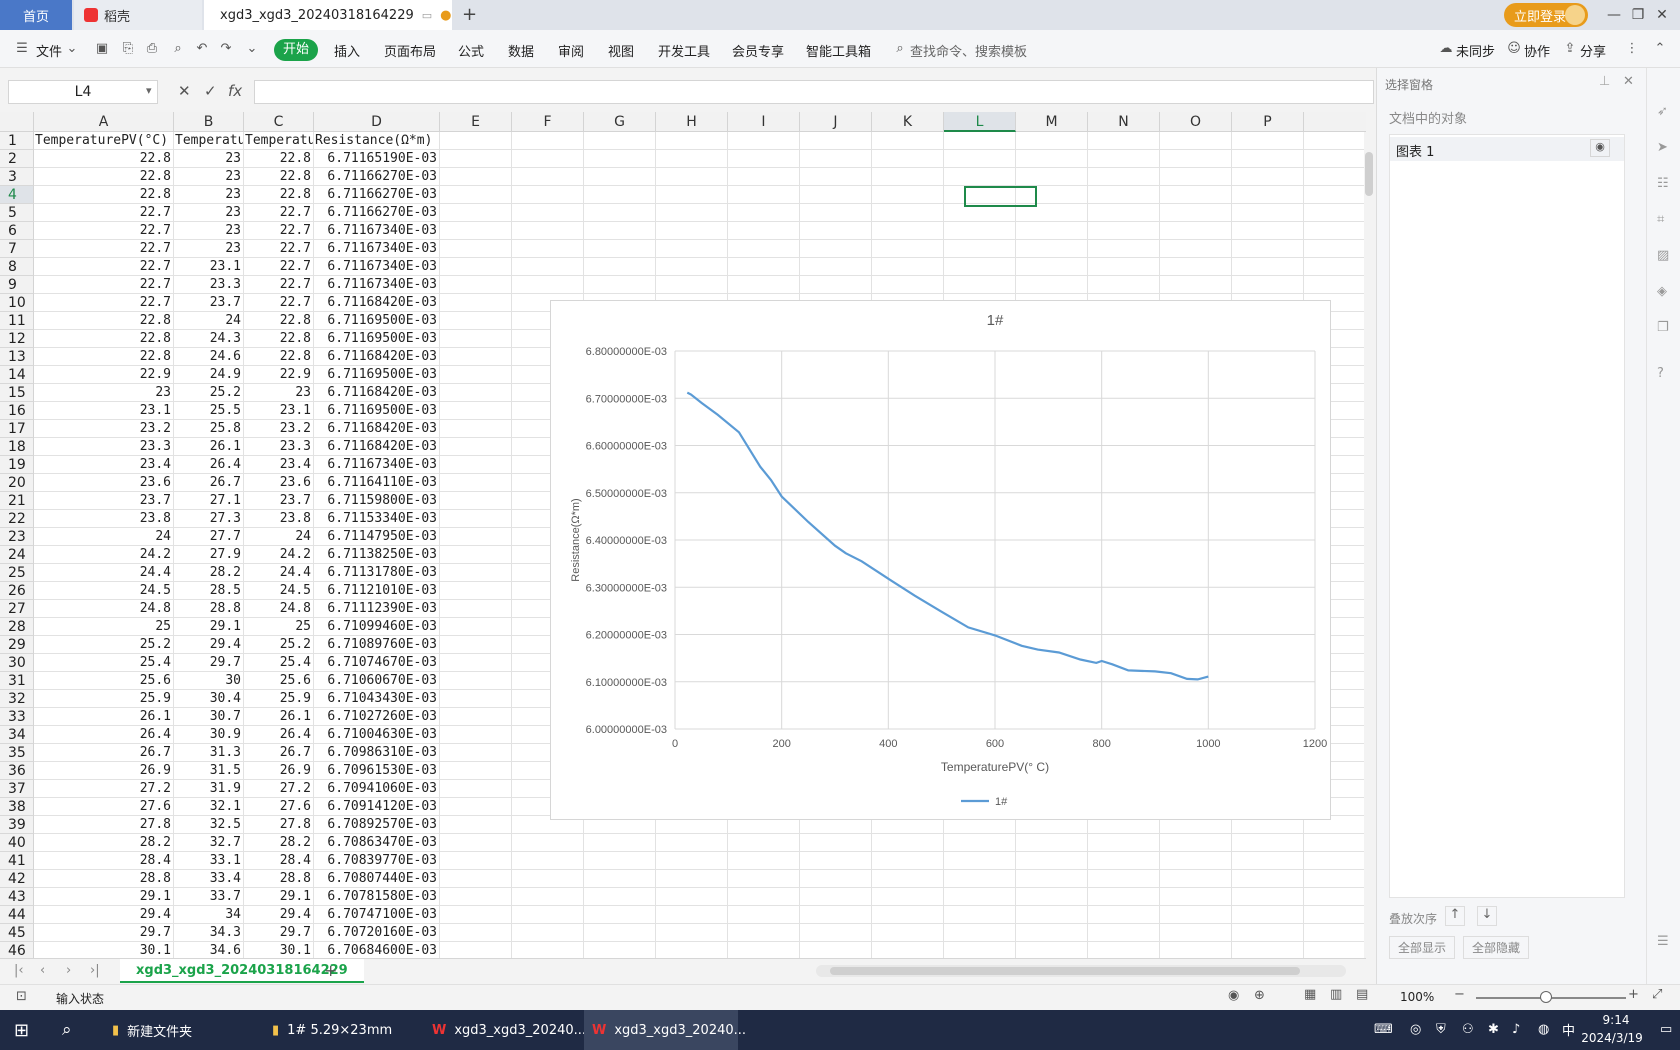 Image resolution: width=1680 pixels, height=1050 pixels. What do you see at coordinates (104, 915) in the screenshot?
I see `cell: 29.4` at bounding box center [104, 915].